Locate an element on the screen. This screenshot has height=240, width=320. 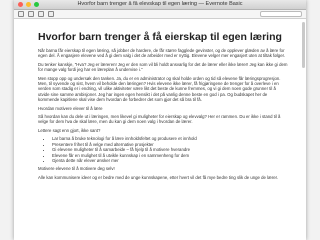
scrollbar is located at coordinates (303, 45).